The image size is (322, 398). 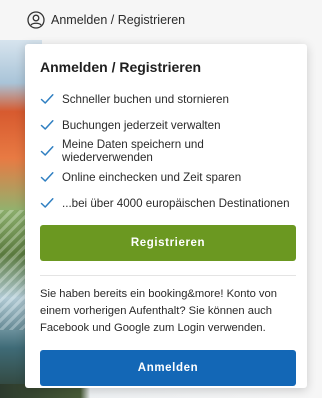 I want to click on benefit-item: Online einchecken und Zeit sparen, so click(x=166, y=177).